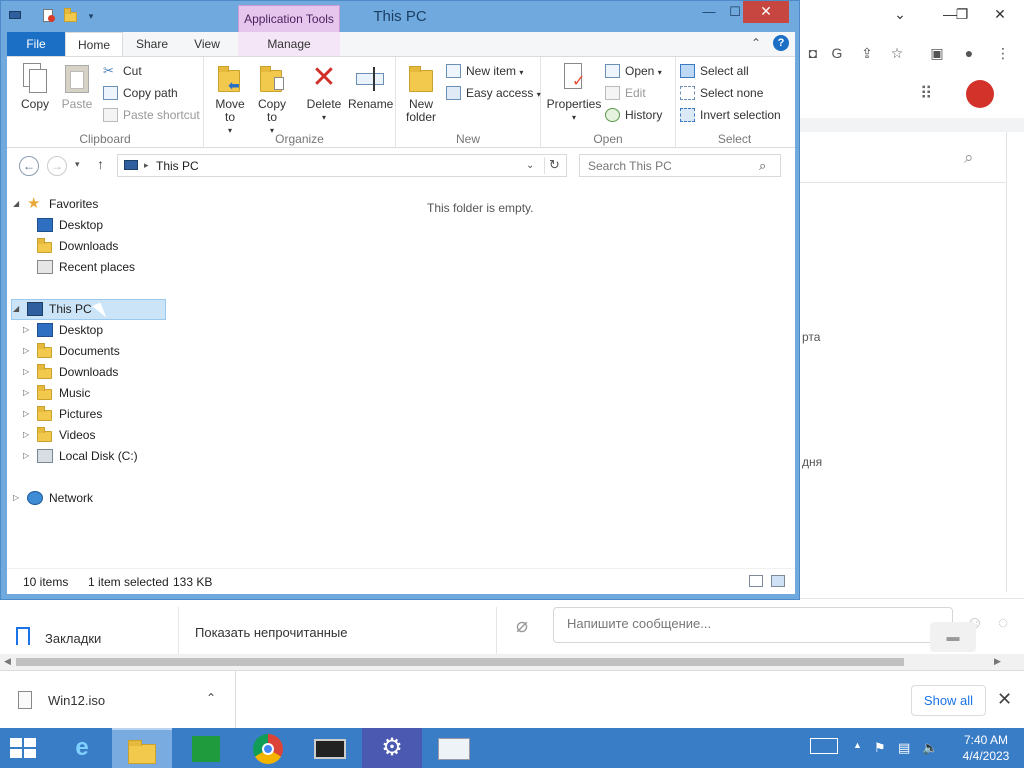 This screenshot has width=1024, height=768. What do you see at coordinates (986, 756) in the screenshot?
I see `clock-date: 4/4/2023` at bounding box center [986, 756].